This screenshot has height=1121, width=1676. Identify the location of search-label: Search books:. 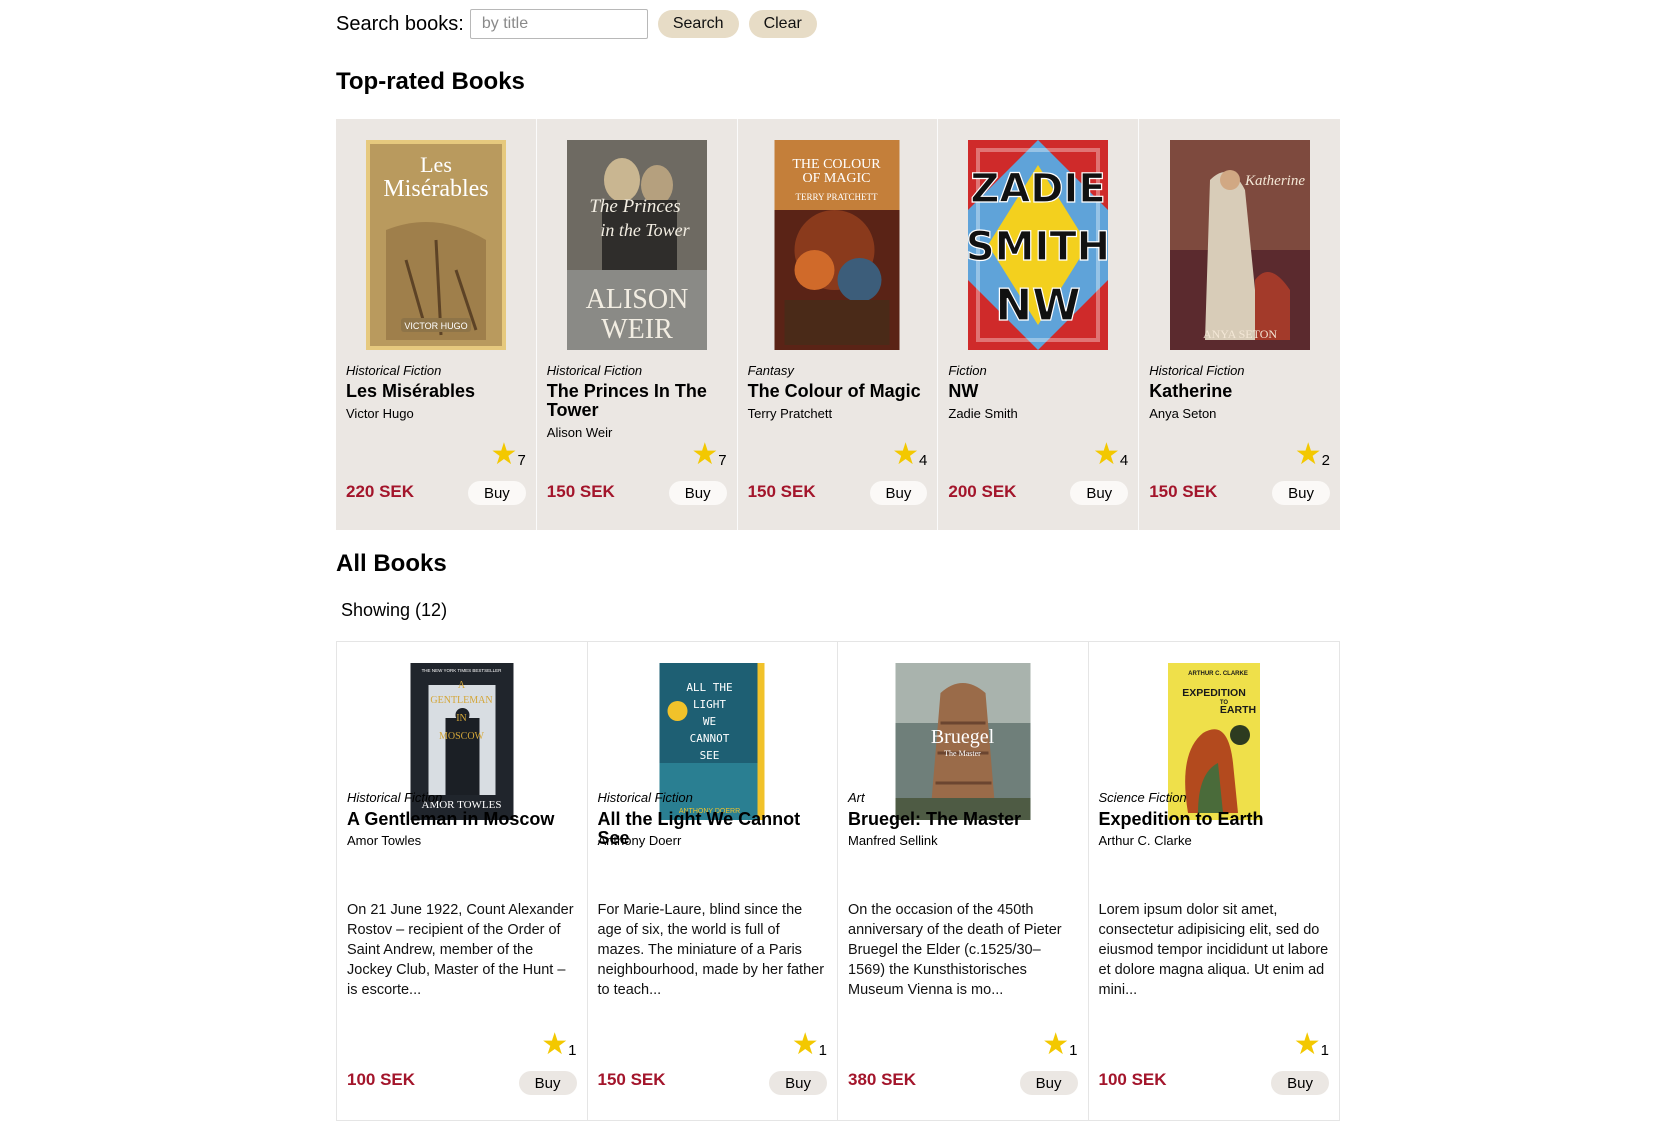
(400, 23).